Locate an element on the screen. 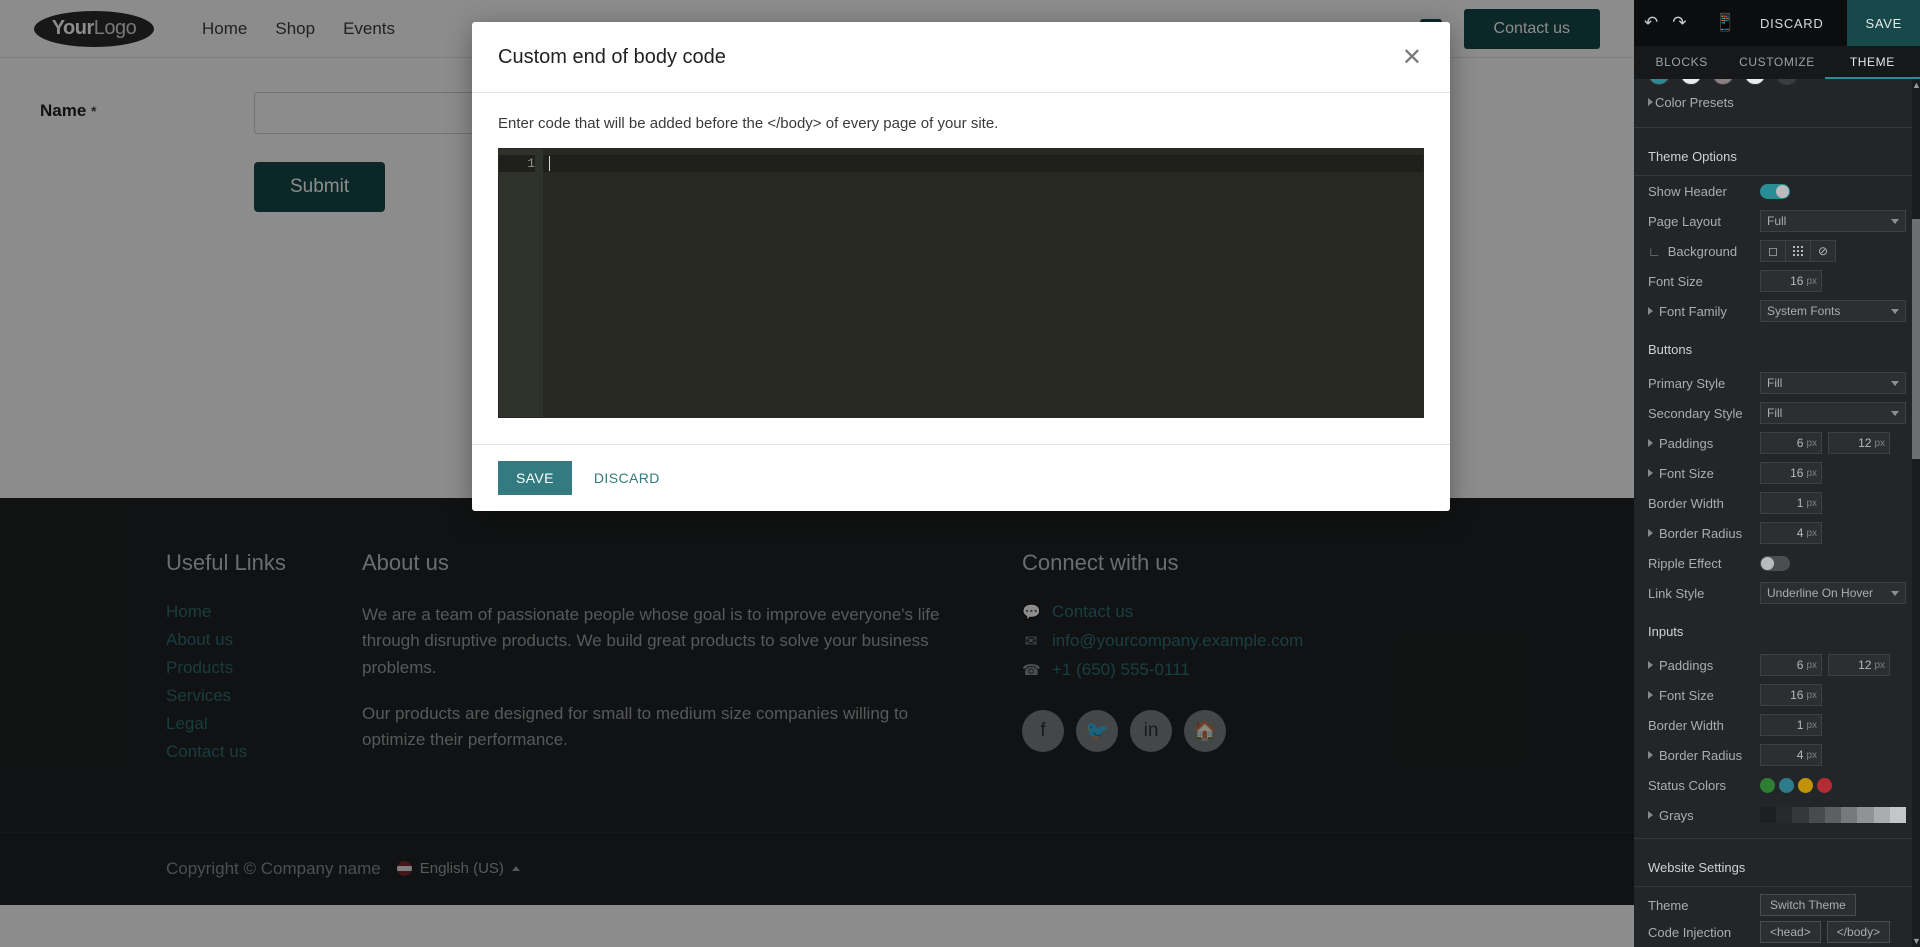  page-layout-select: Full is located at coordinates (1833, 221).